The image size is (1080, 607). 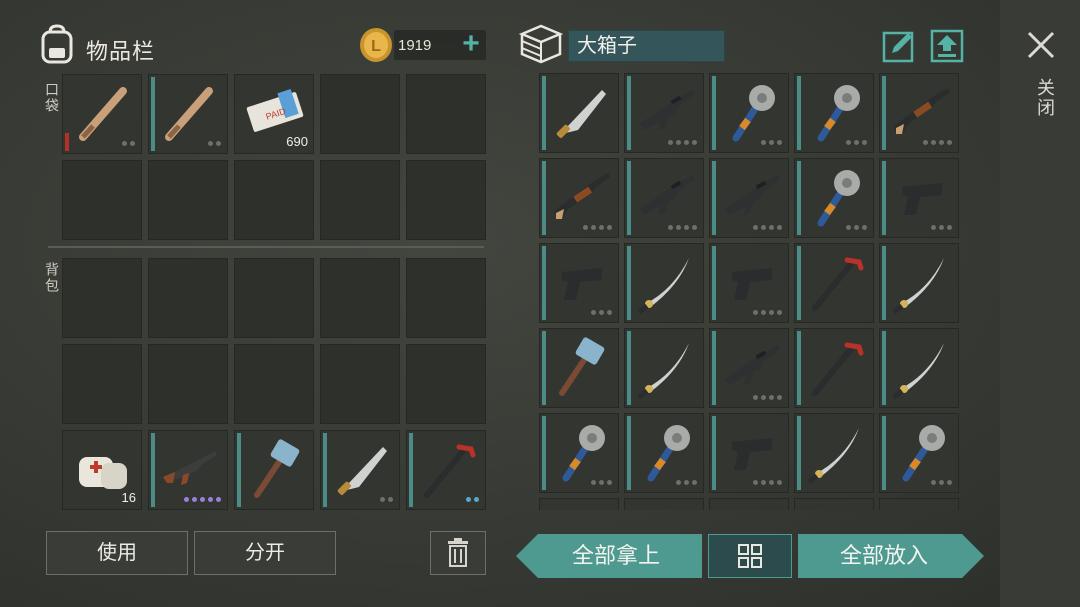 What do you see at coordinates (609, 556) in the screenshot?
I see `take-all-button: 全部拿上` at bounding box center [609, 556].